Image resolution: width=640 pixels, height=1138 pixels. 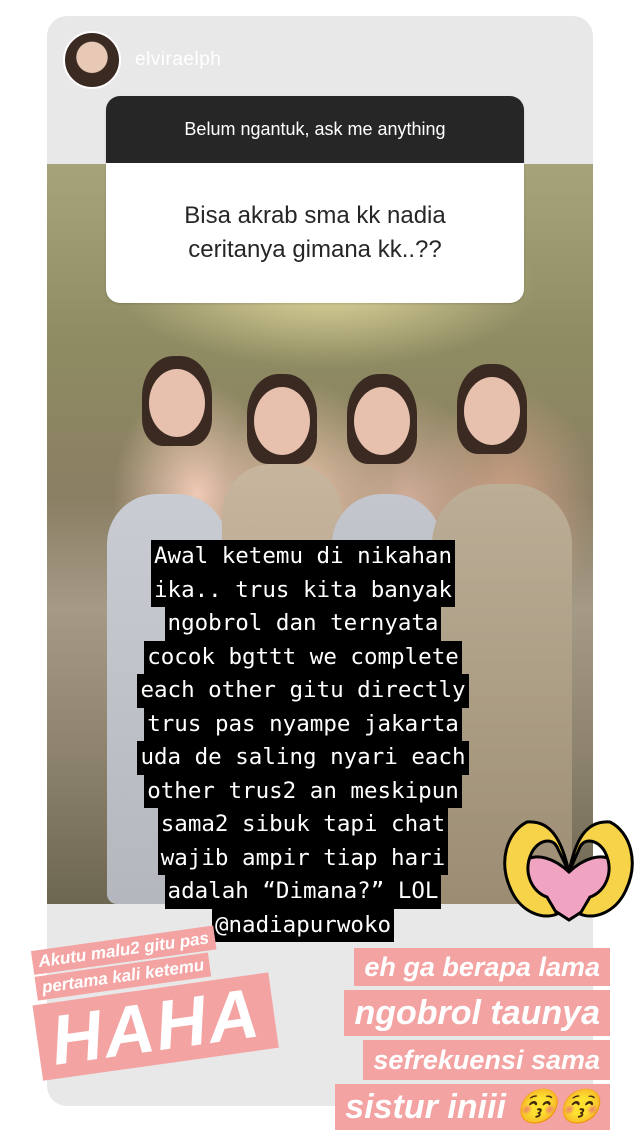 I want to click on answer-line: cocok bgttt we complete, so click(x=303, y=657).